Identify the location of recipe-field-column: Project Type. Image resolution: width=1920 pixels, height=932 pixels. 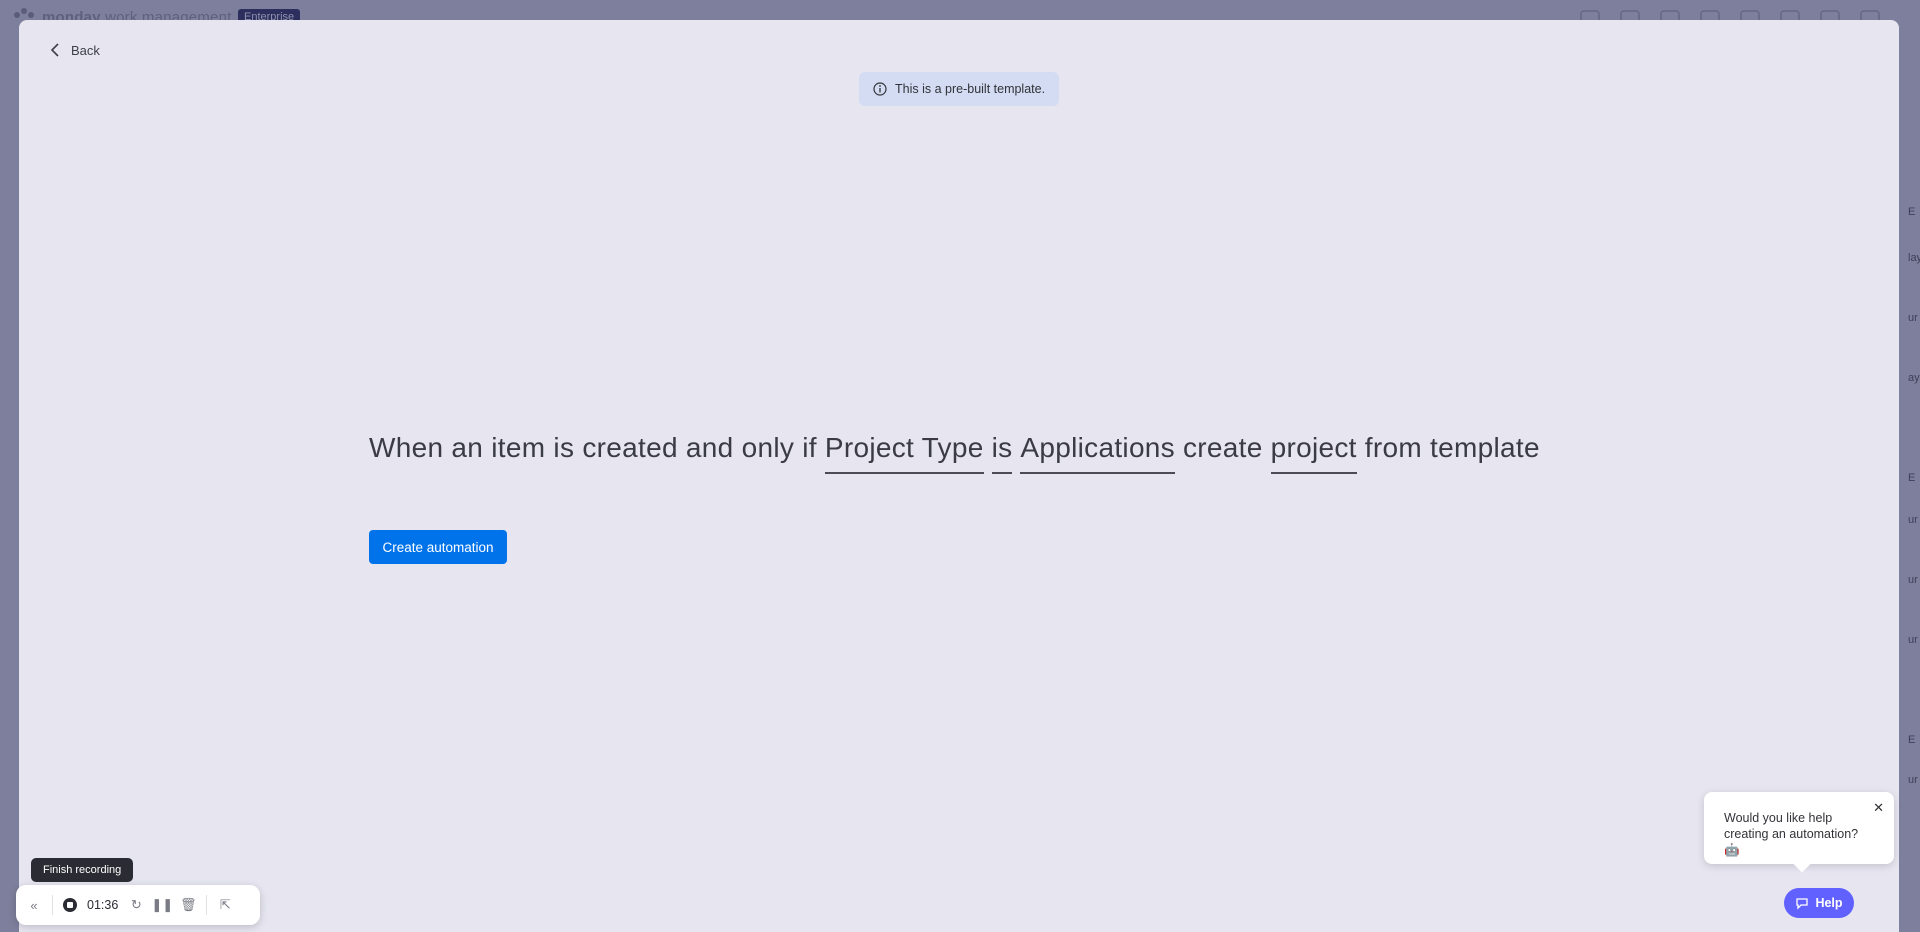
(904, 453).